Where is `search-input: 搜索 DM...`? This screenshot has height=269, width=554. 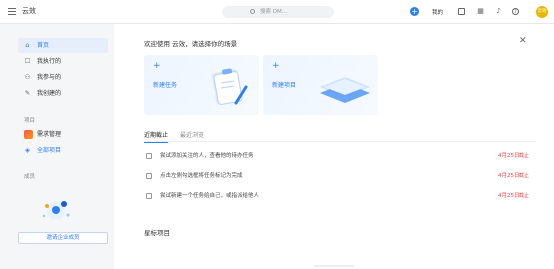
search-input: 搜索 DM... is located at coordinates (278, 12).